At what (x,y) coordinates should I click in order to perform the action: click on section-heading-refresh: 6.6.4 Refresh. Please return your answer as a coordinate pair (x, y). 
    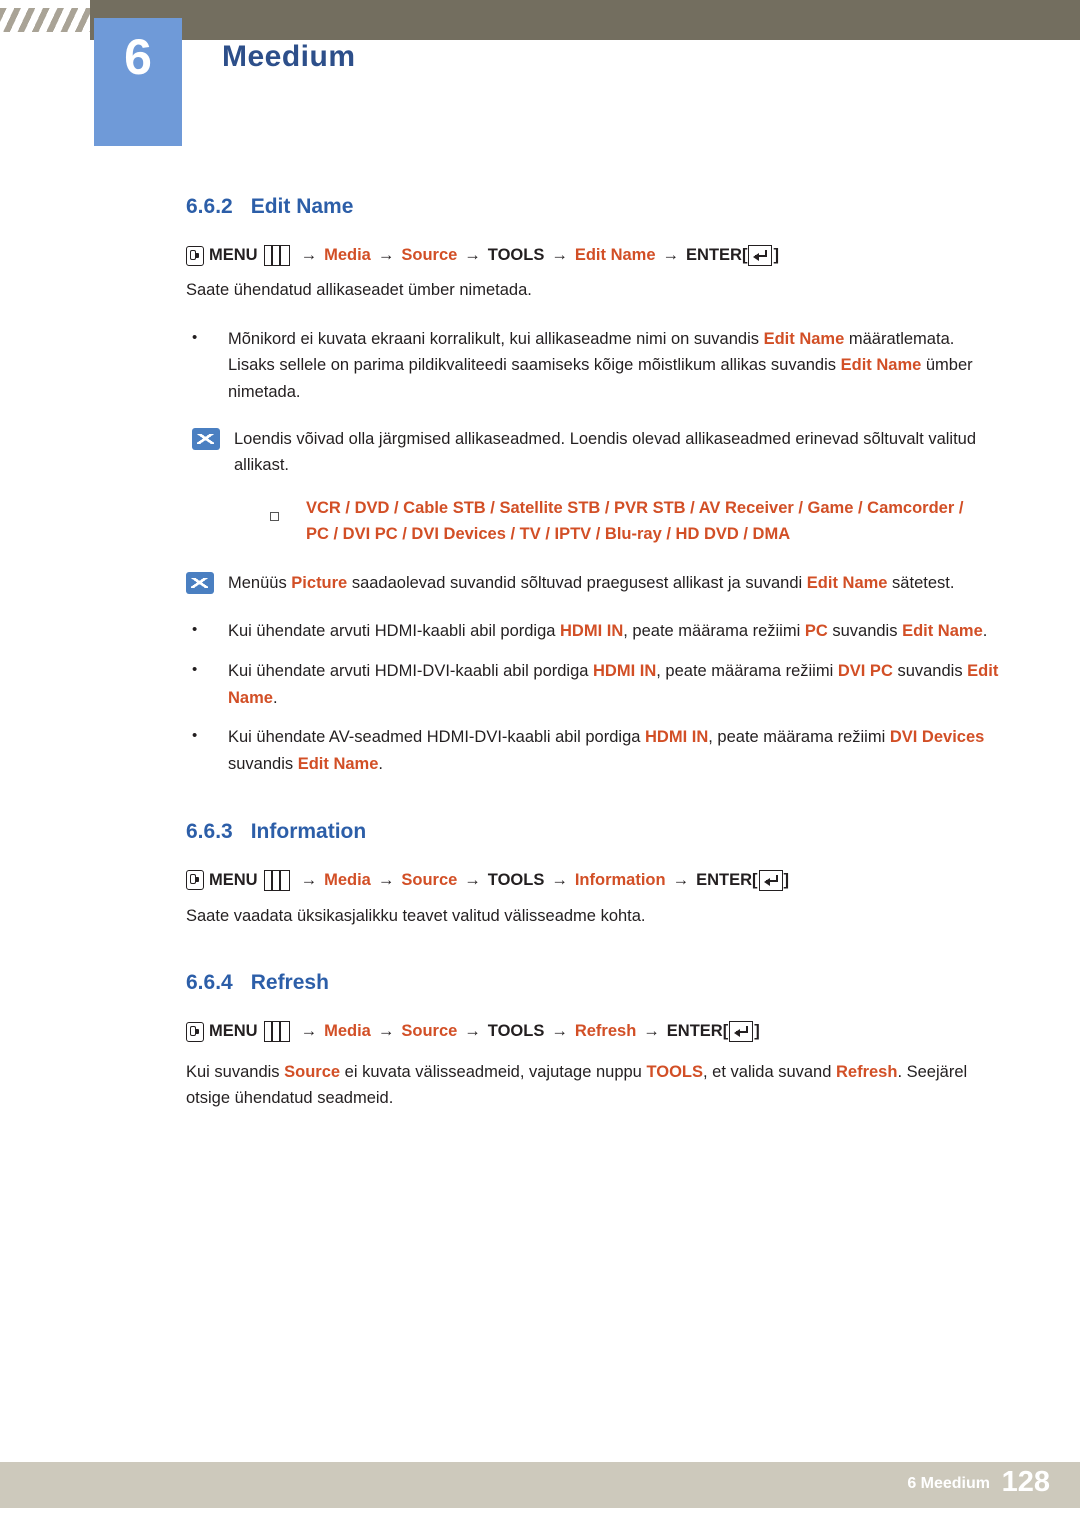
    Looking at the image, I should click on (633, 983).